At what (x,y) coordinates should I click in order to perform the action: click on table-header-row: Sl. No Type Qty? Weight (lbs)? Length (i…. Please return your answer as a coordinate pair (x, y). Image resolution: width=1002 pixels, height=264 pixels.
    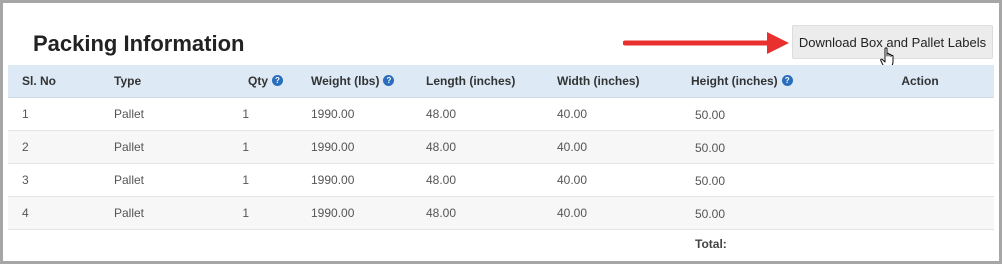
    Looking at the image, I should click on (501, 81).